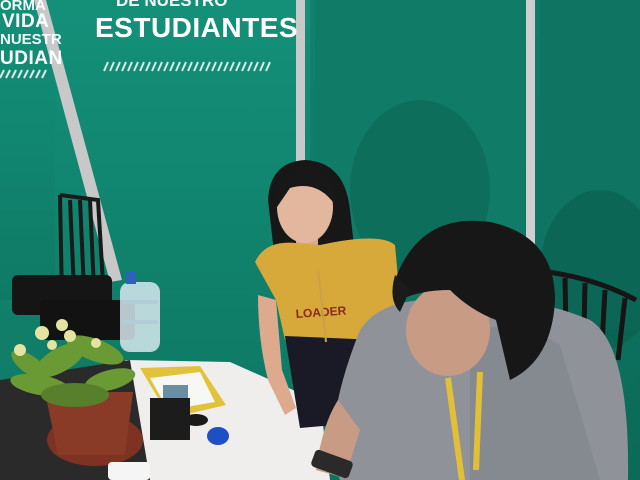 The height and width of the screenshot is (480, 640). What do you see at coordinates (218, 436) in the screenshot?
I see `blue-cap` at bounding box center [218, 436].